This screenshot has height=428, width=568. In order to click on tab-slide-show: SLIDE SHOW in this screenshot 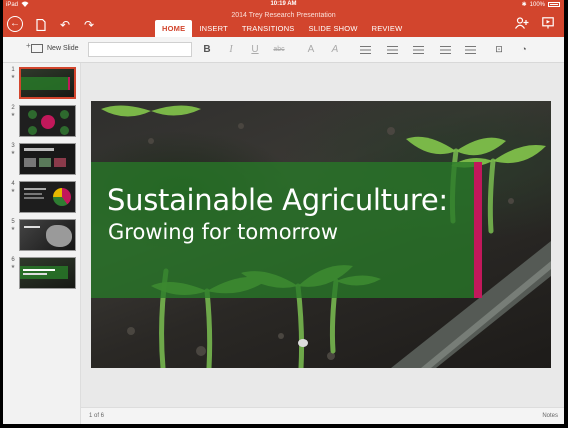, I will do `click(333, 28)`.